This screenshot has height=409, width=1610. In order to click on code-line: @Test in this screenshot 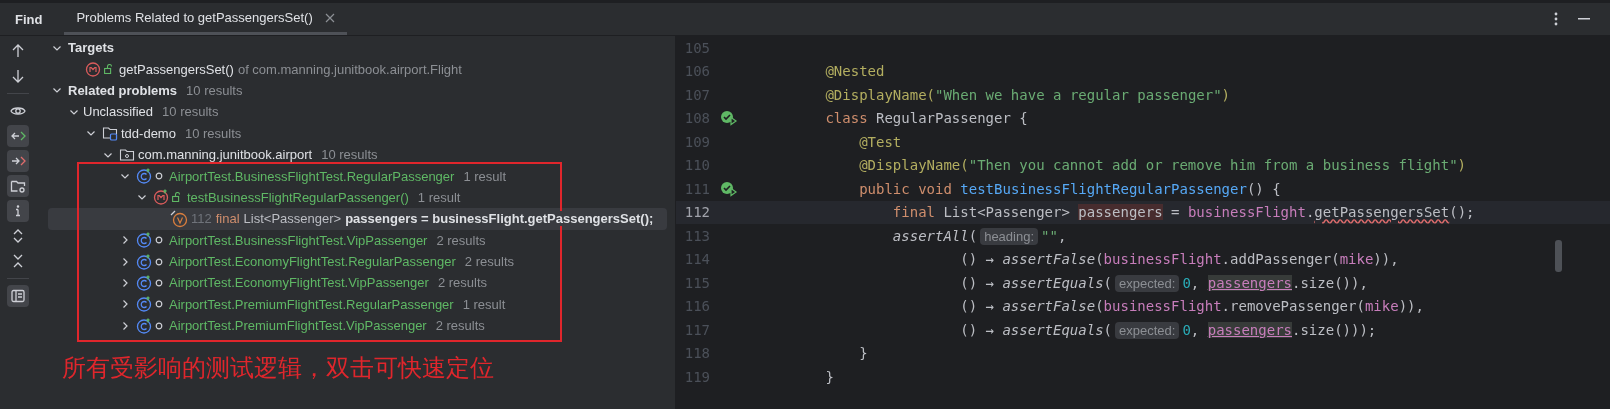, I will do `click(880, 141)`.